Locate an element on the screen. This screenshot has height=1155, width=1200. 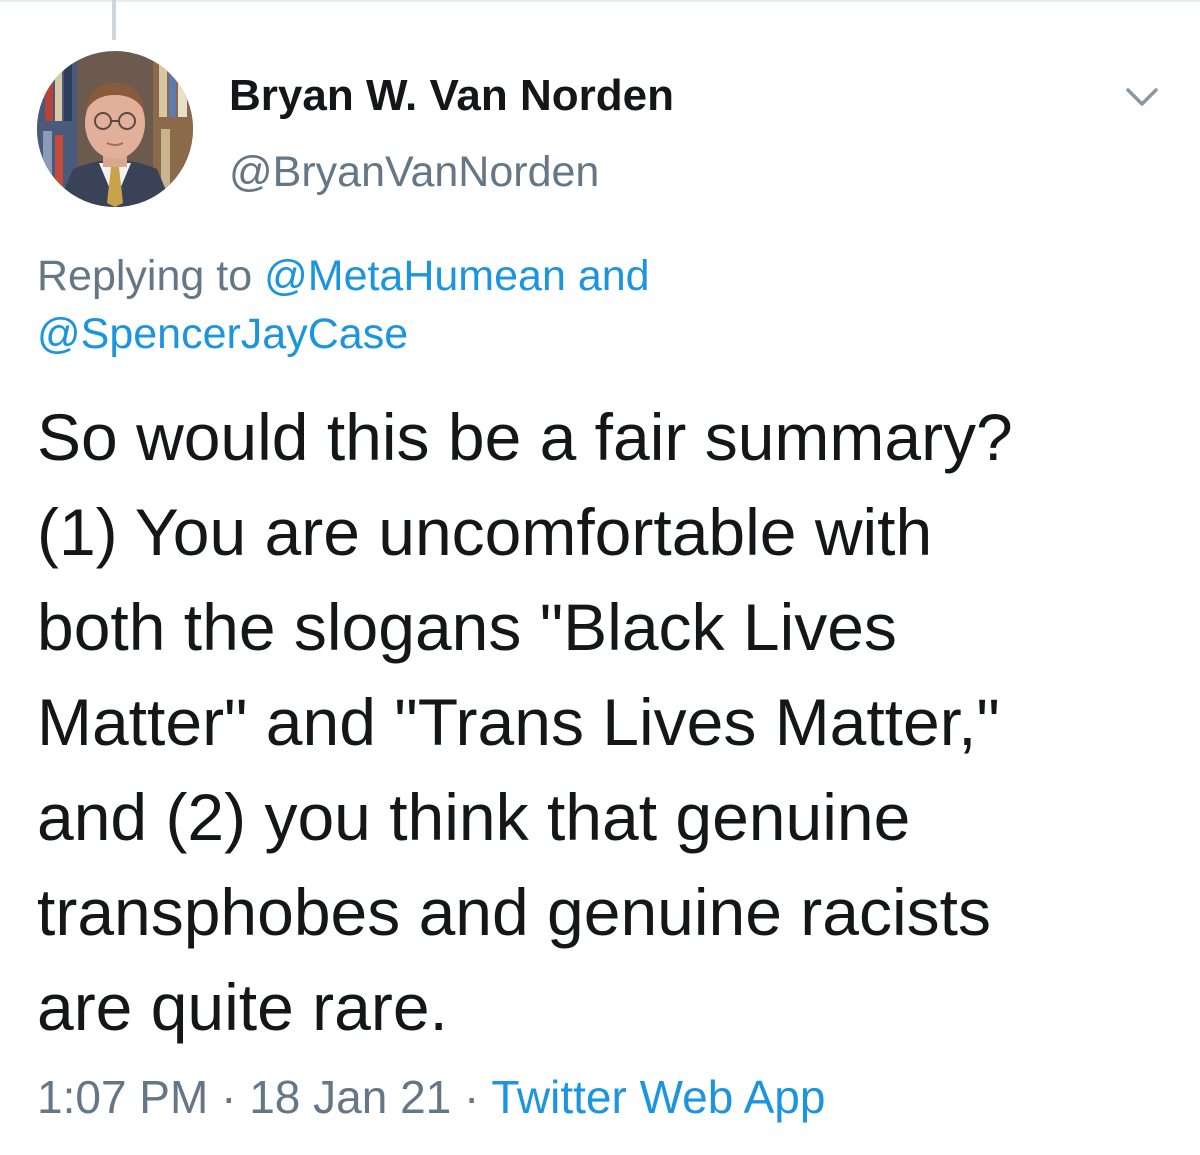
tweet-metadata: 1:07 PM · 18 Jan 21 · Twitter Web App is located at coordinates (431, 1097).